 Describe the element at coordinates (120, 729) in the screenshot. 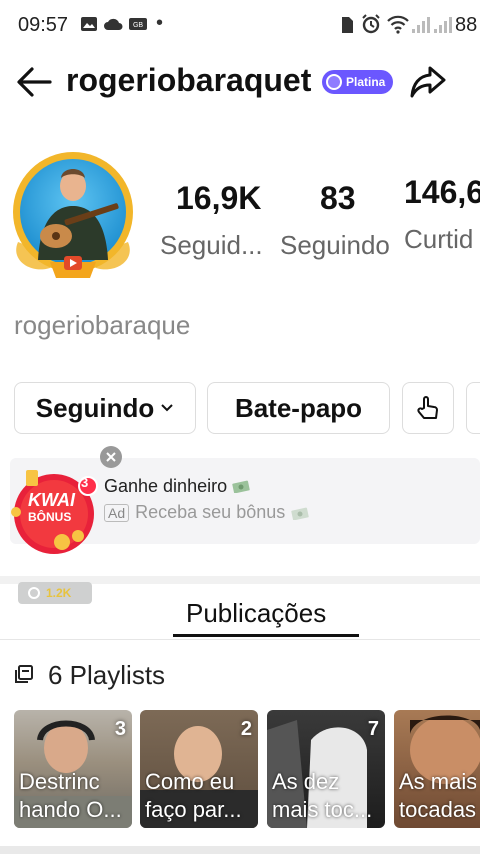

I see `playlist-count: 3` at that location.